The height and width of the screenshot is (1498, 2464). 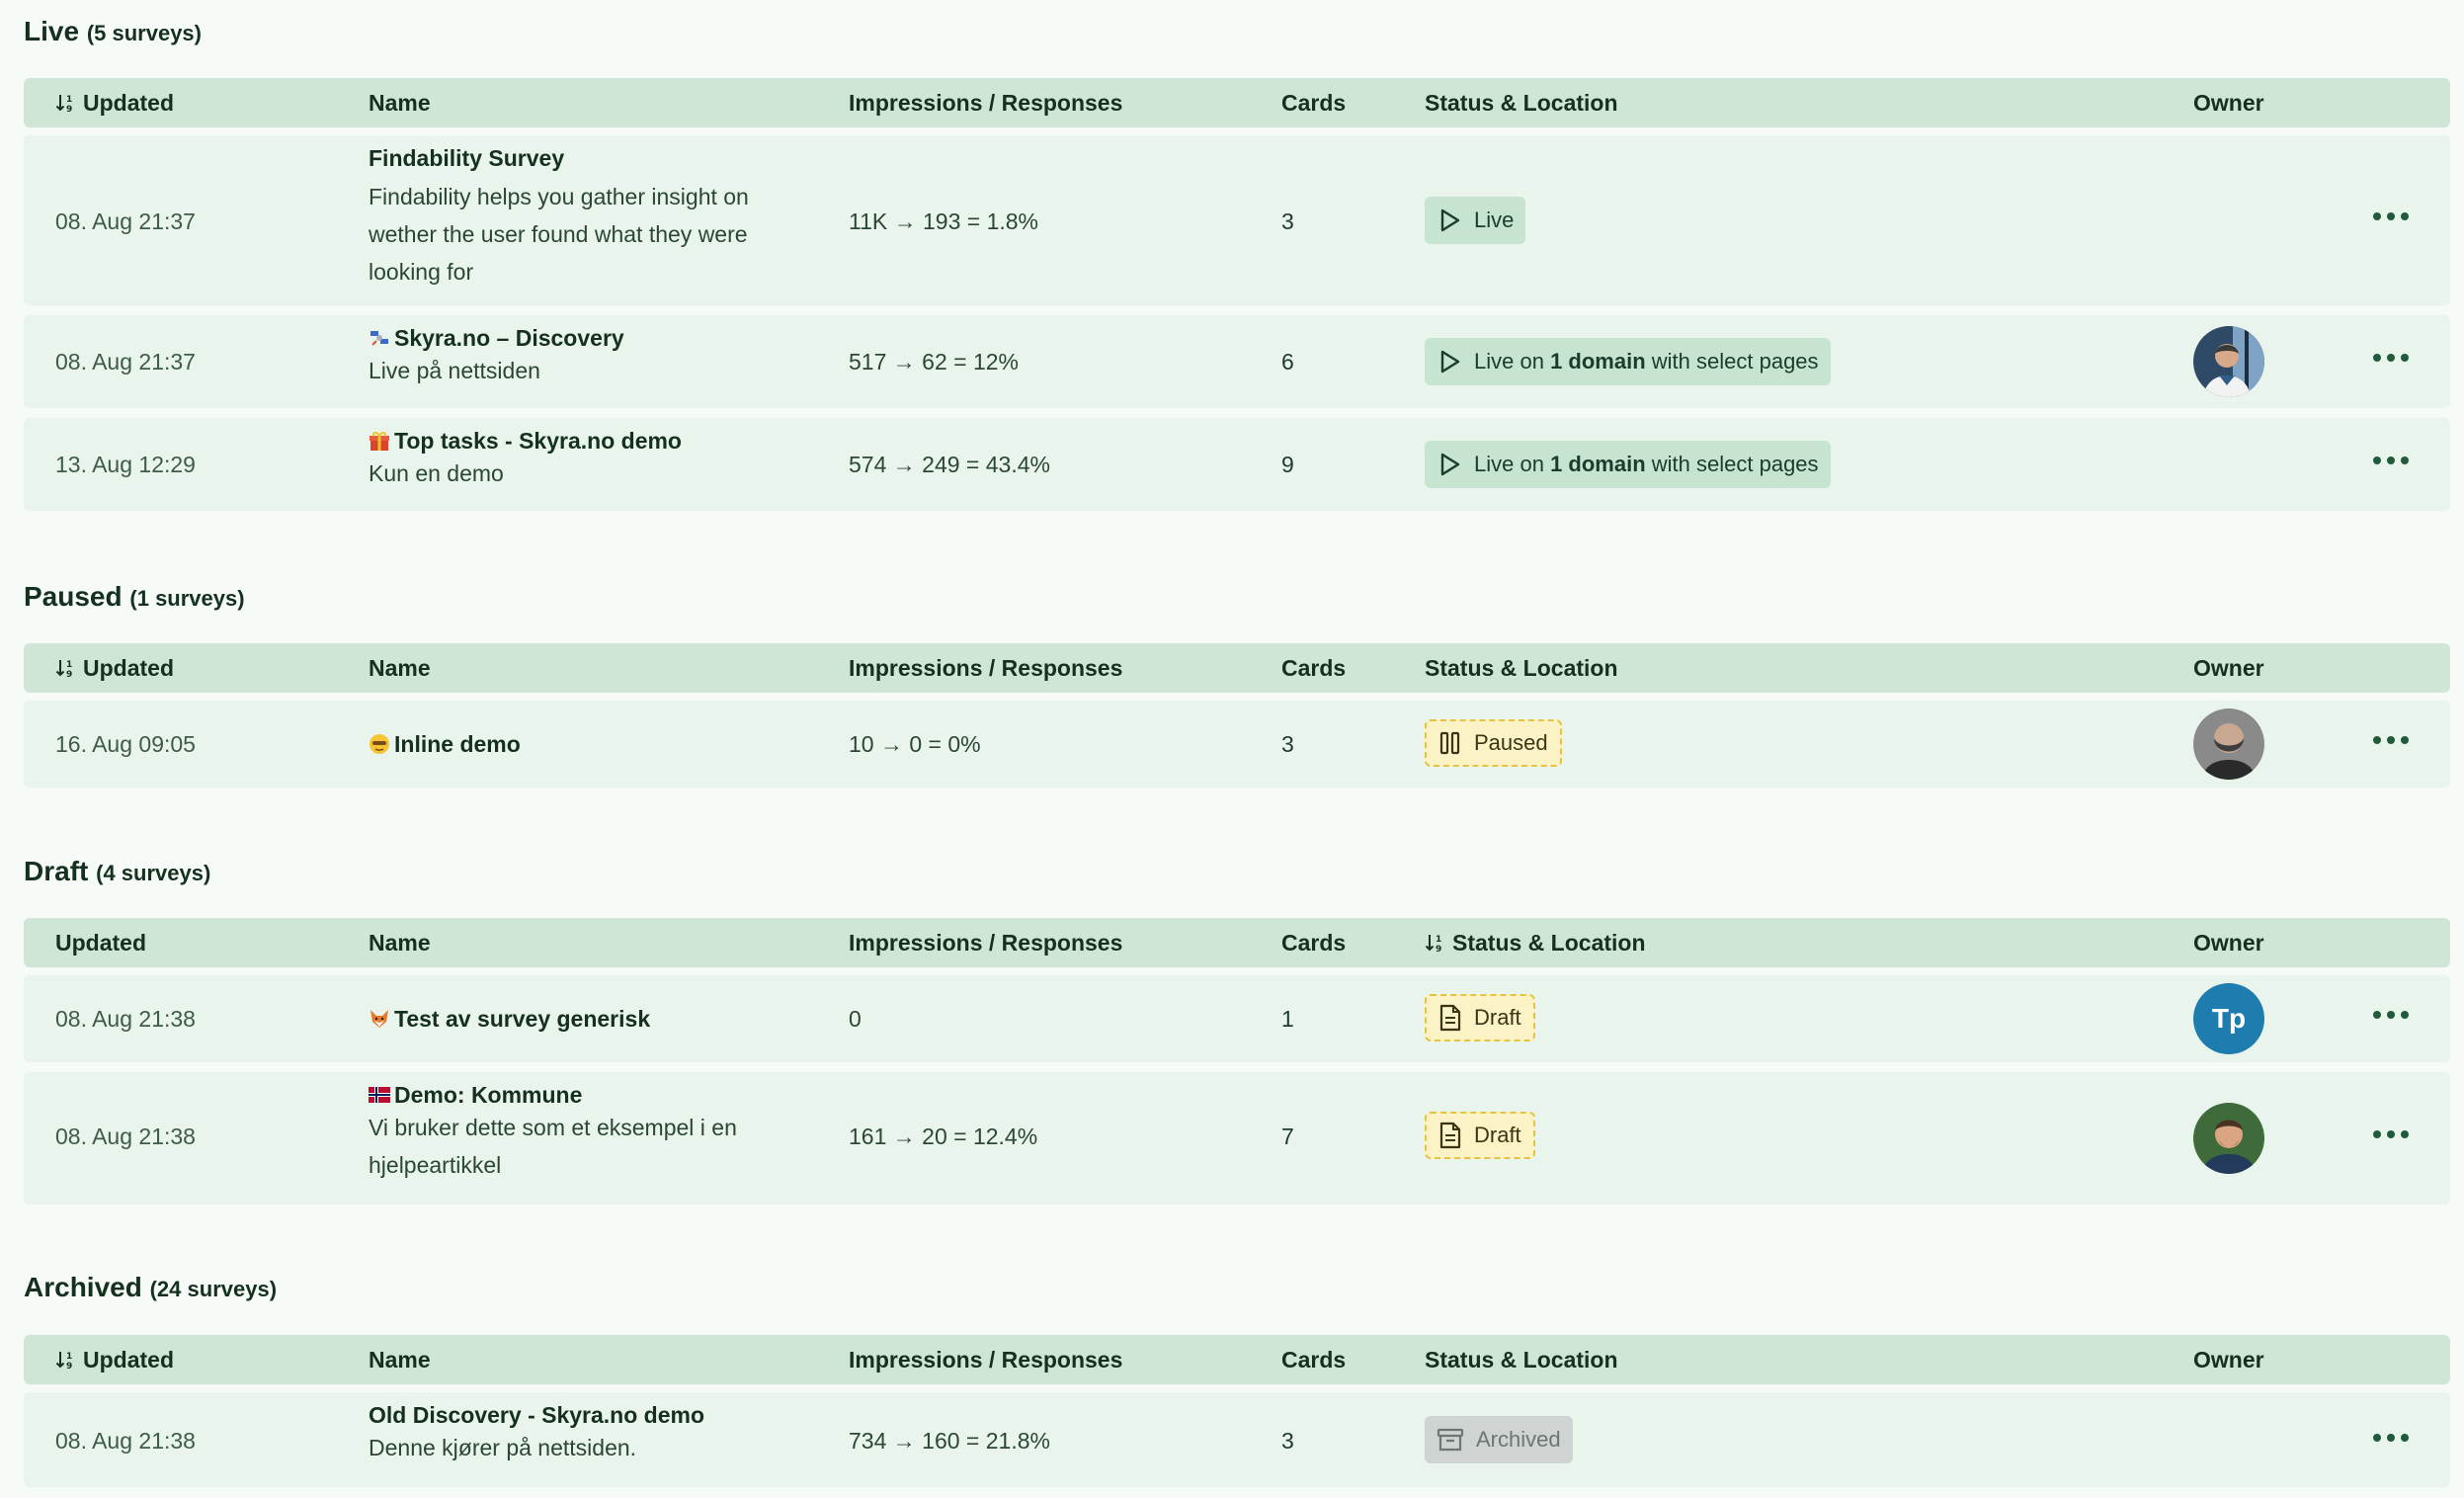 I want to click on survey-name-cell: Inline demo, so click(x=596, y=744).